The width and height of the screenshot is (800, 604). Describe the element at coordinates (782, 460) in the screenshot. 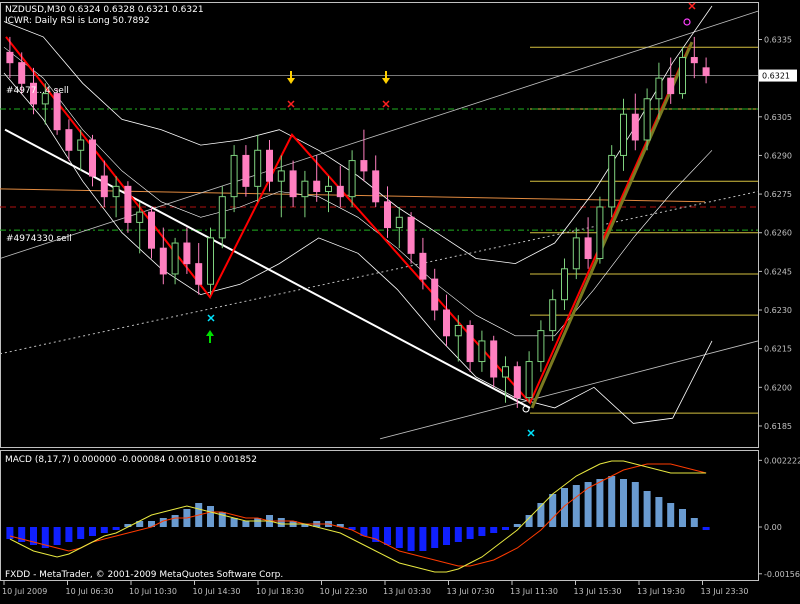

I see `macd-tick-label: 0.002222` at that location.